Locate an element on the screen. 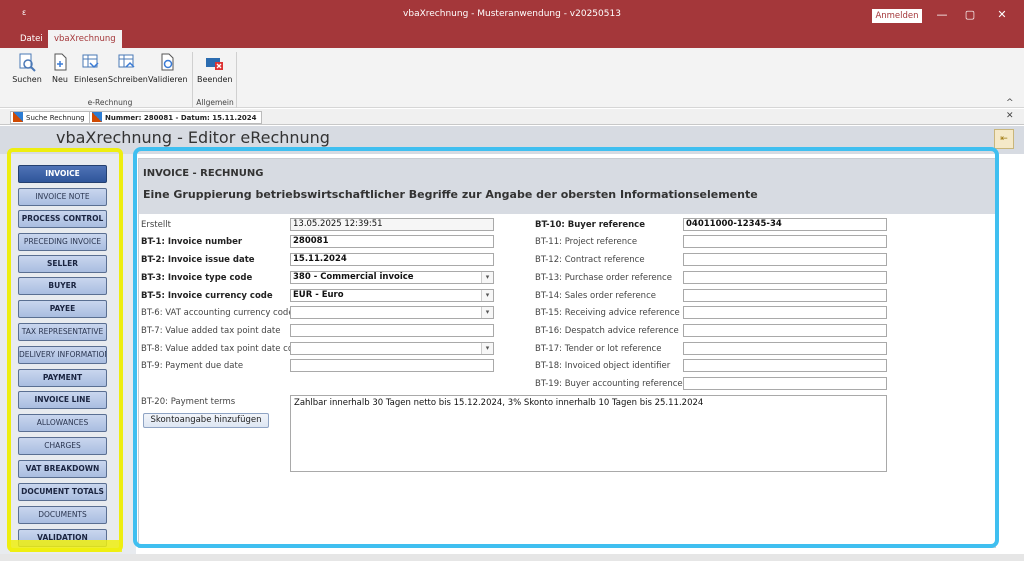 Image resolution: width=1024 pixels, height=561 pixels. doc-tab-invoice-label: Nummer: 280081 - Datum: 15.11.2024 is located at coordinates (181, 118).